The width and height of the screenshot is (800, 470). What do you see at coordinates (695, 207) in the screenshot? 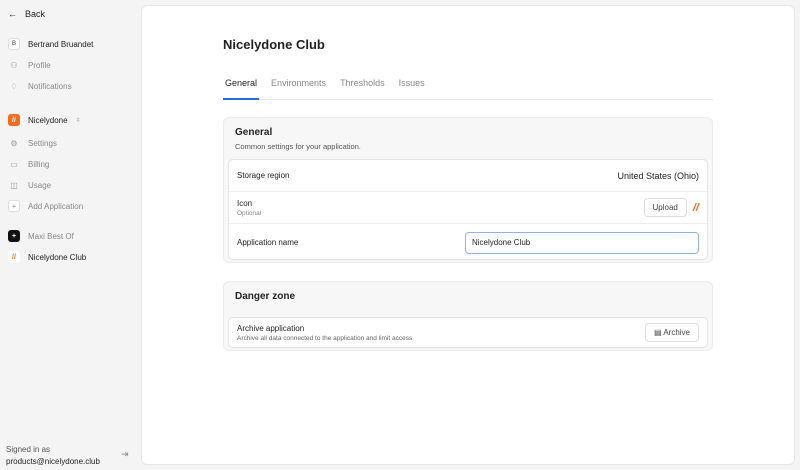
I see `app-icon-preview: //` at bounding box center [695, 207].